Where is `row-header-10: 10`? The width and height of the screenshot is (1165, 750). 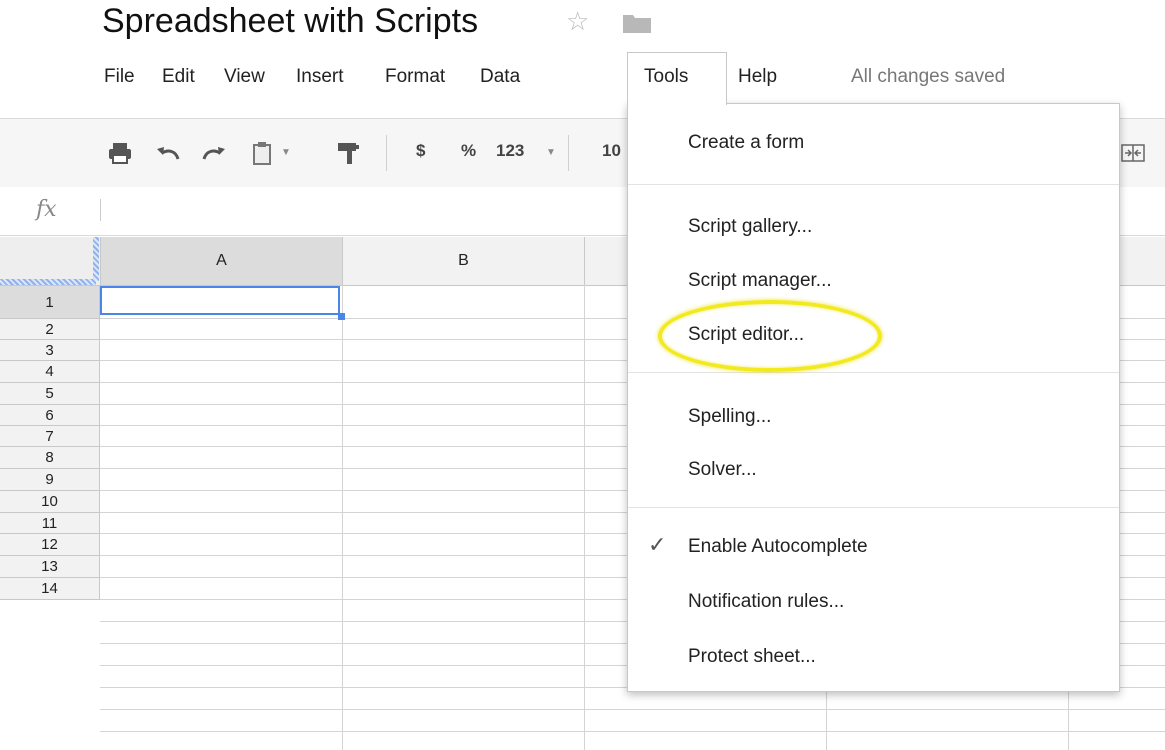
row-header-10: 10 is located at coordinates (50, 502).